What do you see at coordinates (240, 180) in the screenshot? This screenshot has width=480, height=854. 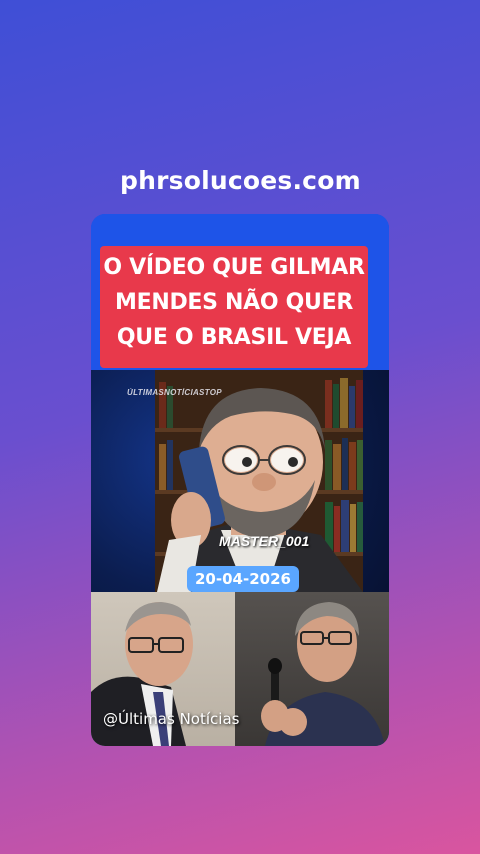 I see `site-domain-label: phrsolucoes.com` at bounding box center [240, 180].